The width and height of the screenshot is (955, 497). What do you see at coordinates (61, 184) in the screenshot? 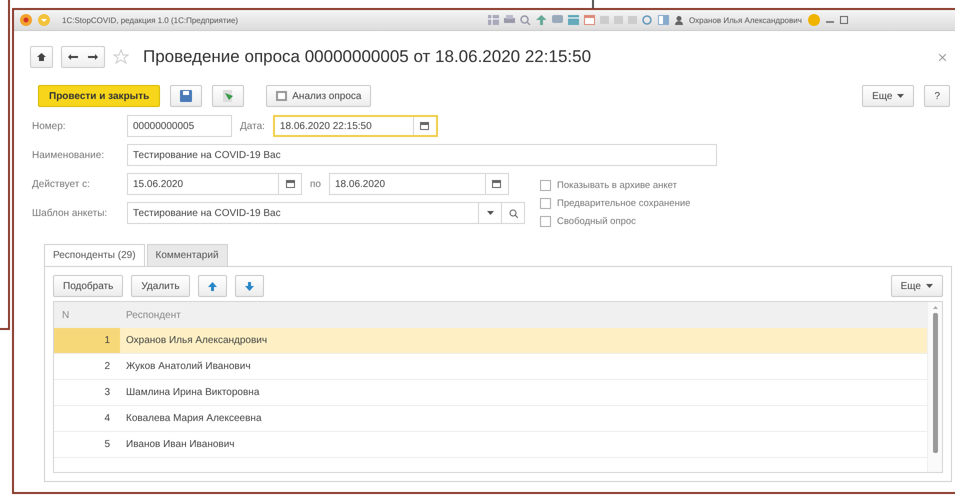
I see `field-label: Действует с:` at bounding box center [61, 184].